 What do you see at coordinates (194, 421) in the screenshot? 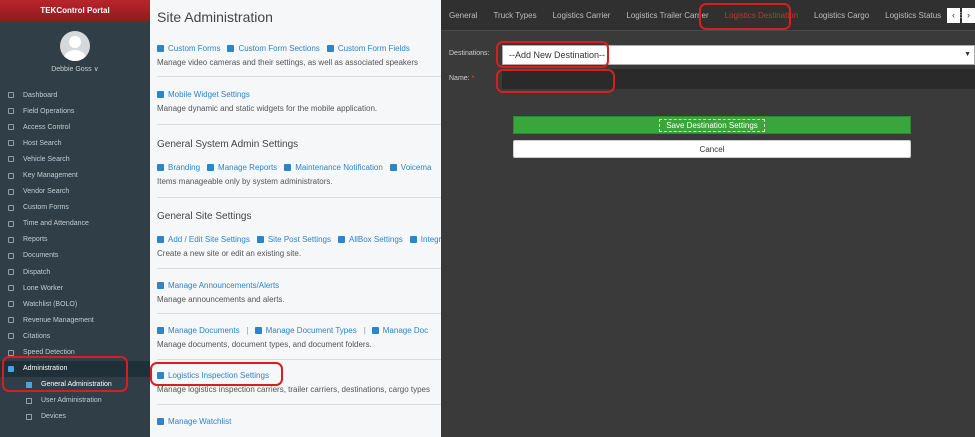
I see `manage-watchlist-link: Manage Watchlist` at bounding box center [194, 421].